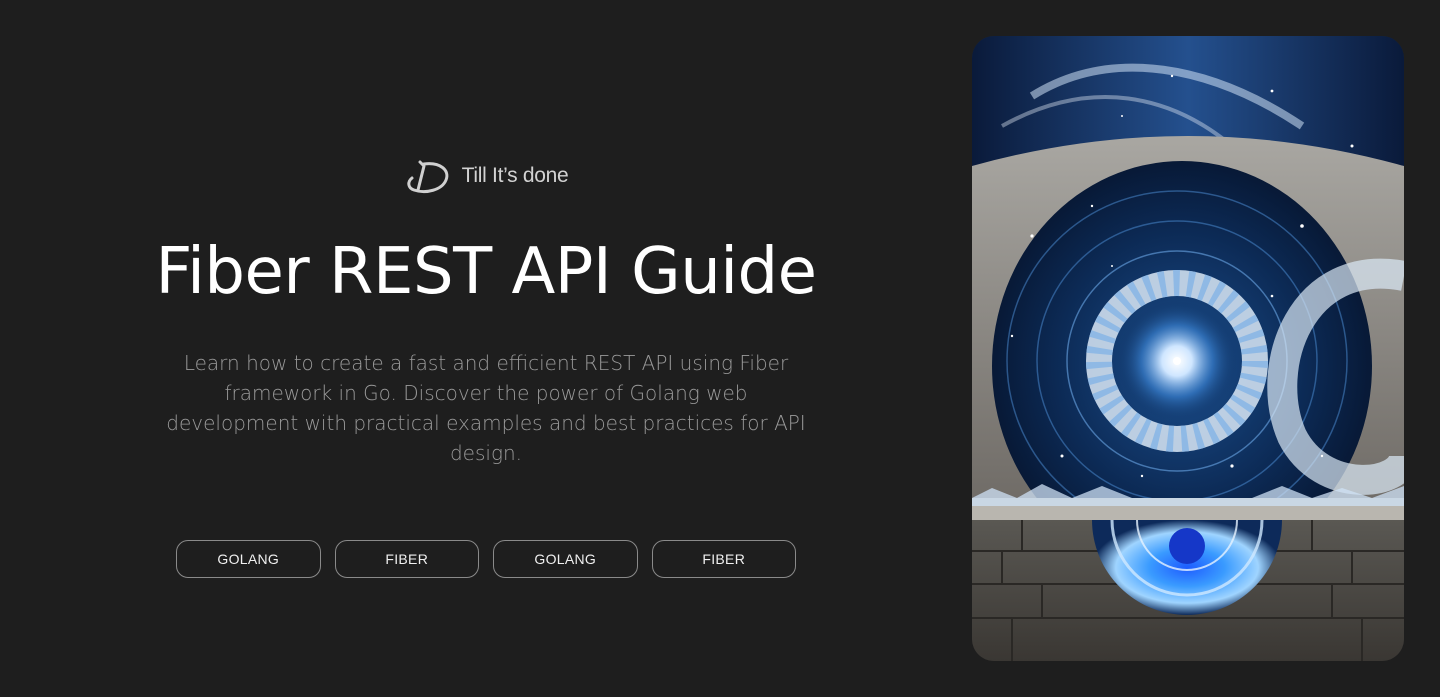 Image resolution: width=1440 pixels, height=697 pixels. Describe the element at coordinates (428, 177) in the screenshot. I see `td-monogram-icon` at that location.